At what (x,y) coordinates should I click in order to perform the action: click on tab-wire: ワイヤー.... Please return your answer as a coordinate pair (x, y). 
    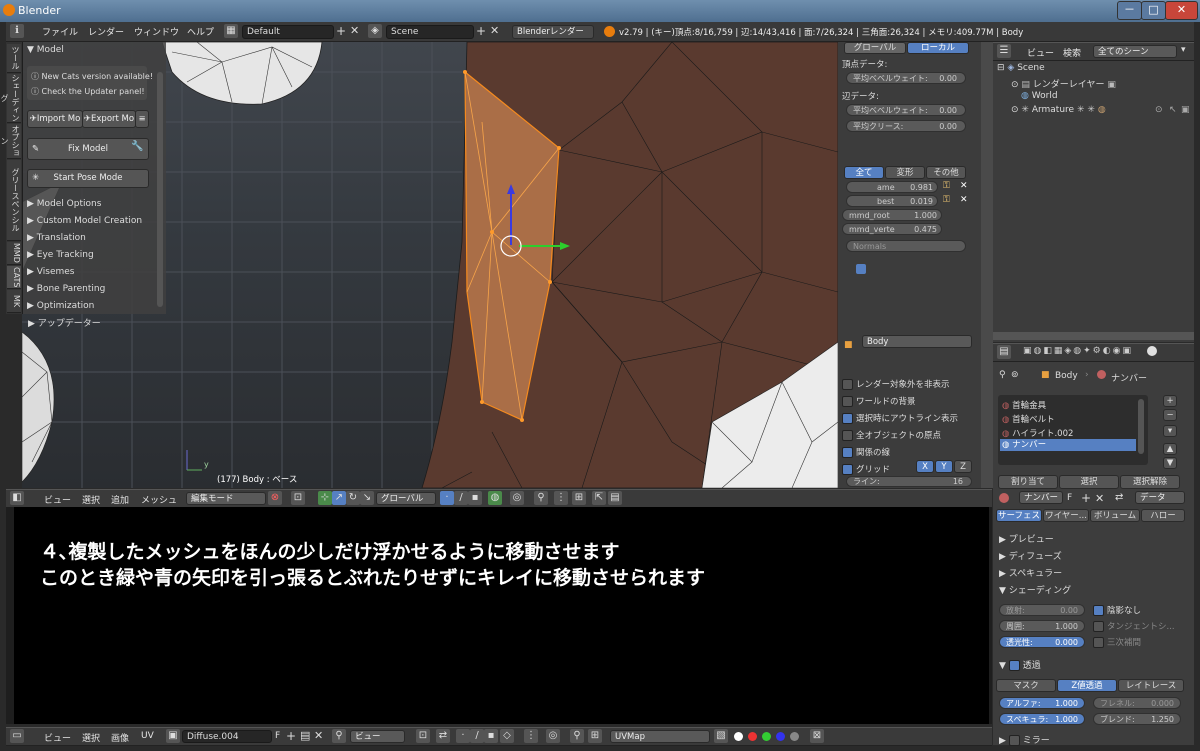
    Looking at the image, I should click on (1066, 515).